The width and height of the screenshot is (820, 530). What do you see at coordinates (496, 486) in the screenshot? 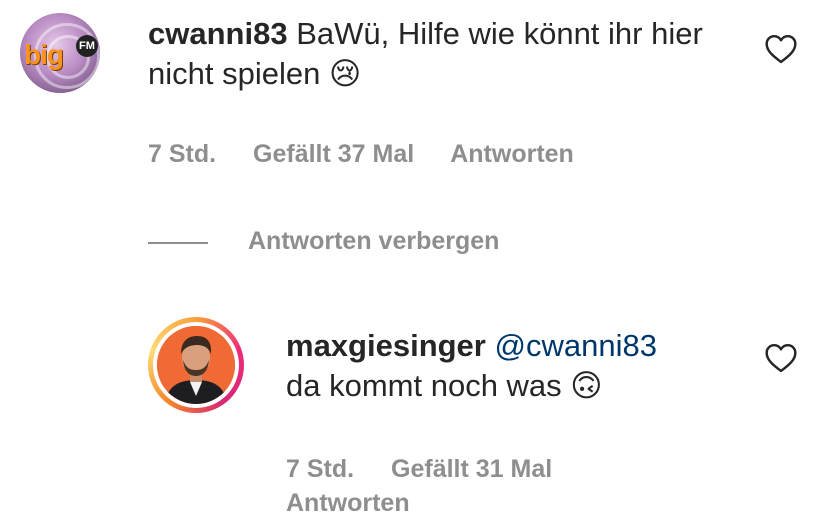
I see `reply-meta: 7 Std. Gefällt 31 Mal Antworten` at bounding box center [496, 486].